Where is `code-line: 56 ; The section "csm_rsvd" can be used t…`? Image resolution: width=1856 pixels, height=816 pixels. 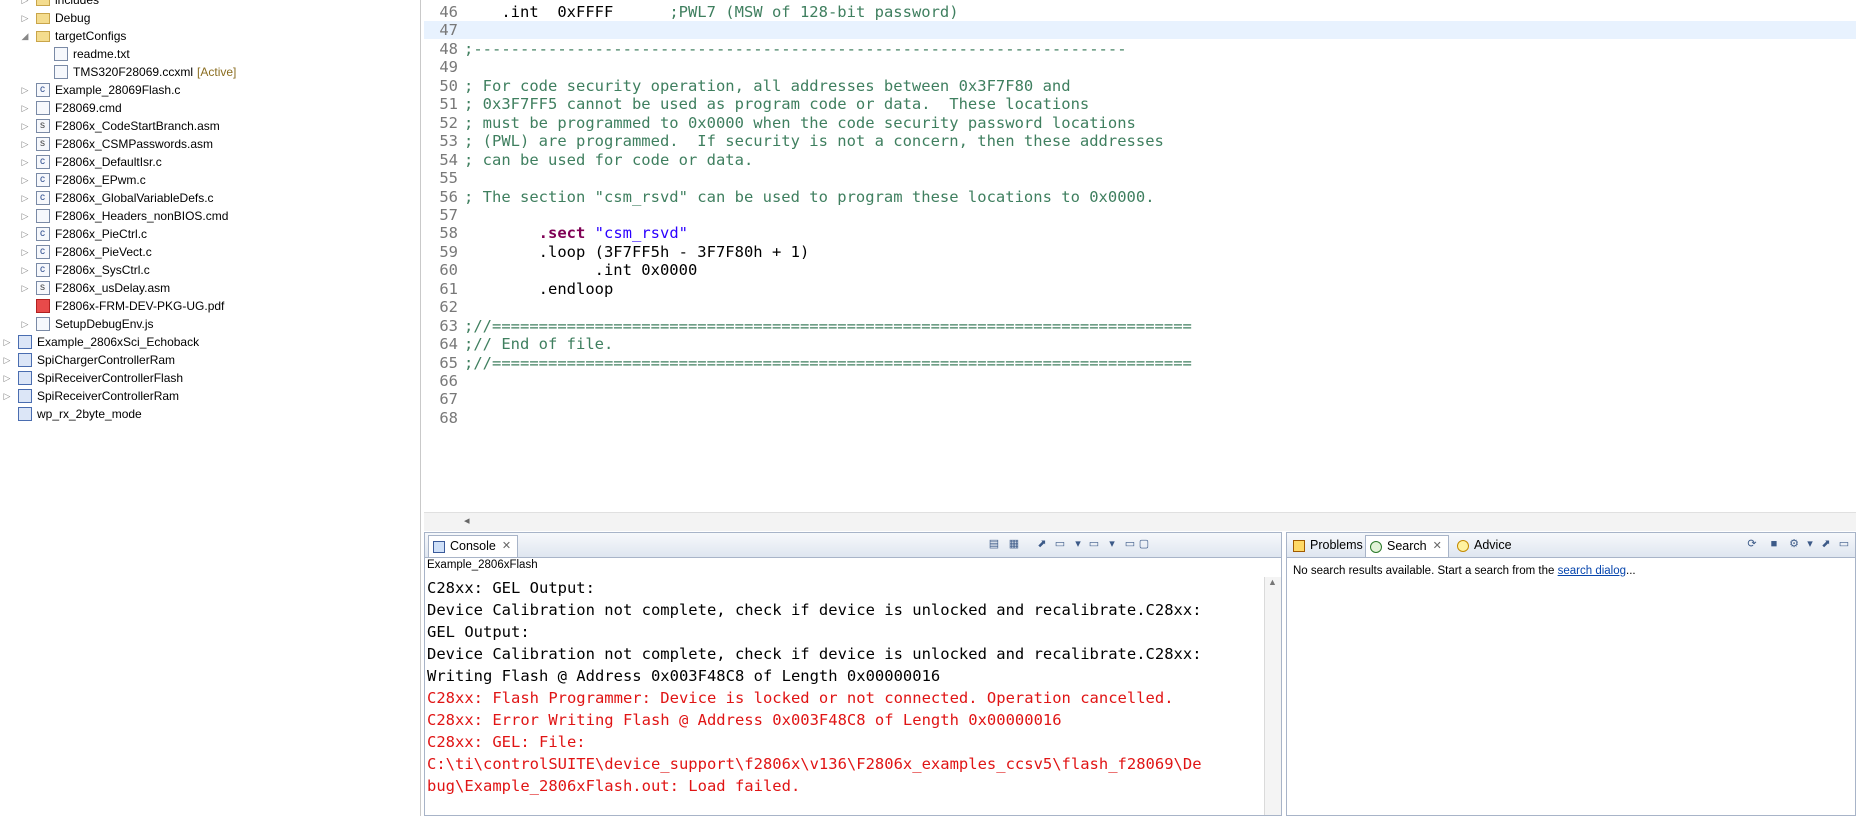 code-line: 56 ; The section "csm_rsvd" can be used t… is located at coordinates (1140, 197).